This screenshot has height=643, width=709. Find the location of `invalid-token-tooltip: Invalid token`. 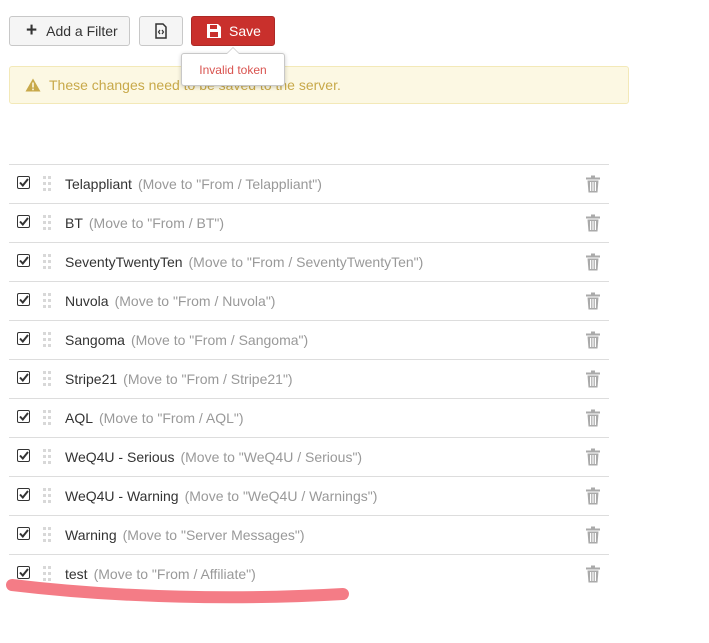

invalid-token-tooltip: Invalid token is located at coordinates (233, 66).